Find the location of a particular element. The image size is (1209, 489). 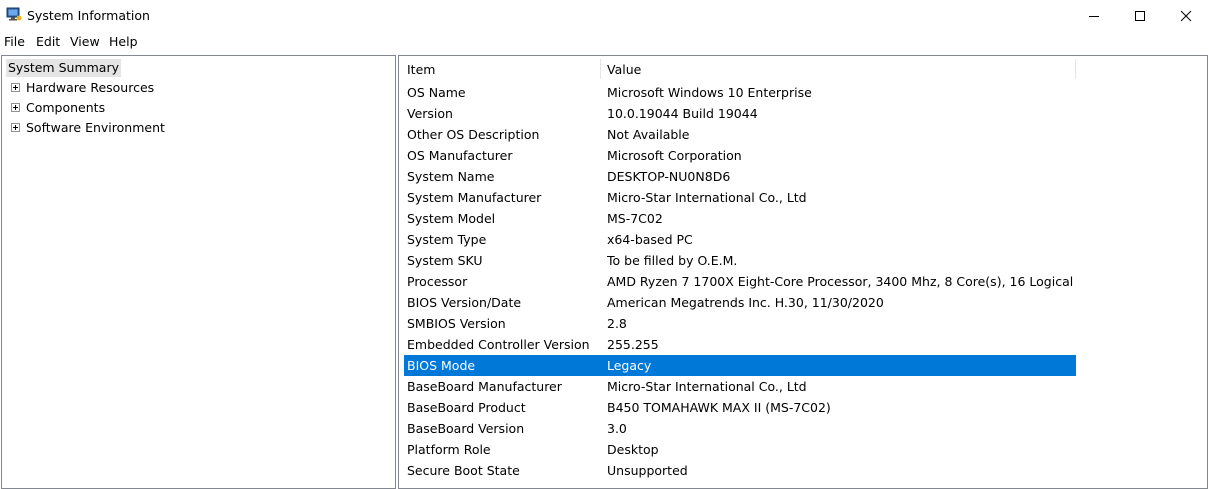

title-bar: System Information is located at coordinates (604, 15).